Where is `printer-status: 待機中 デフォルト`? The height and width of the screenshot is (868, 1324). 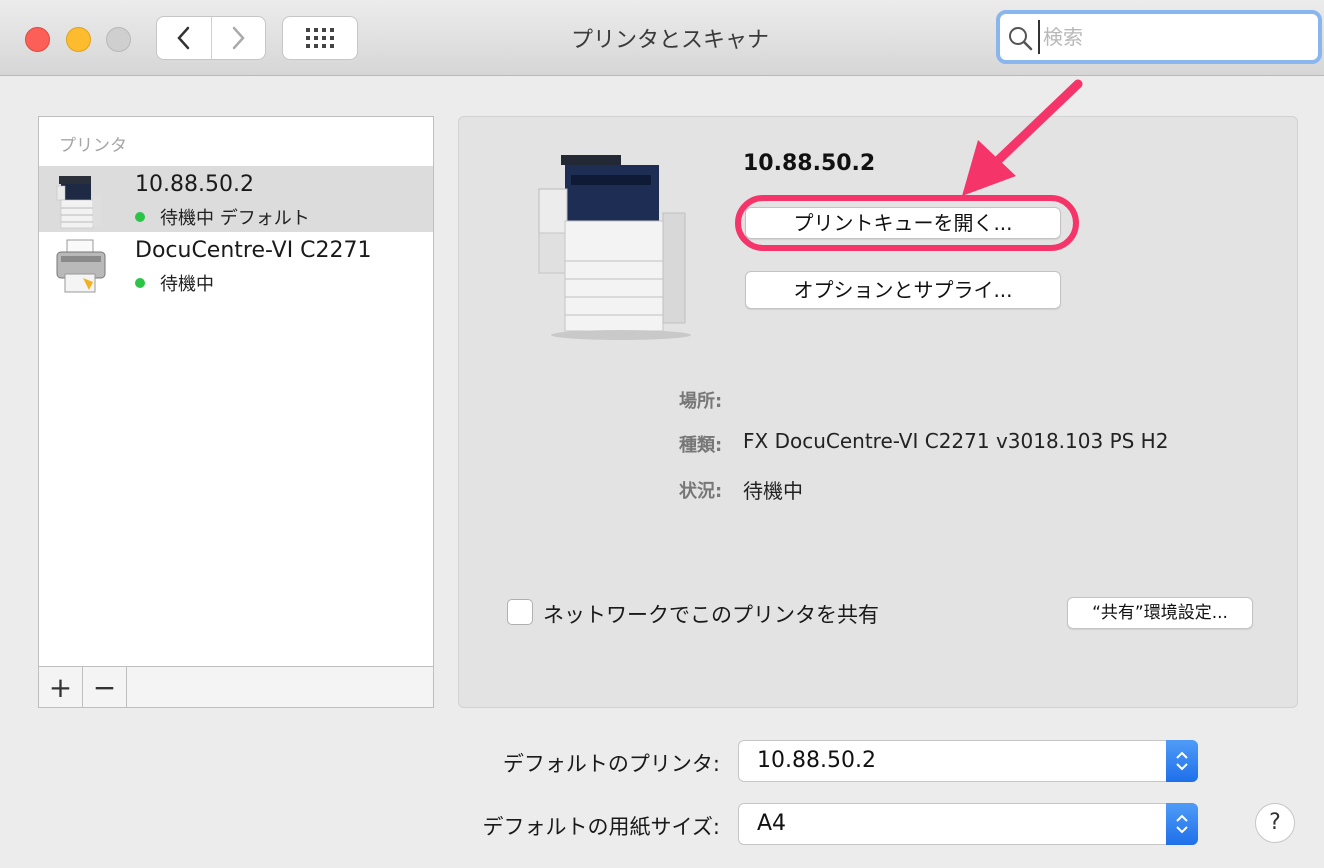 printer-status: 待機中 デフォルト is located at coordinates (222, 217).